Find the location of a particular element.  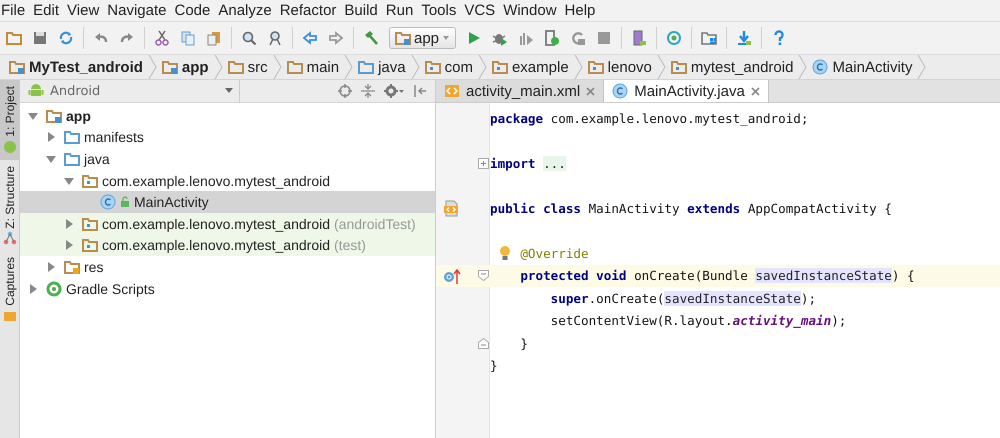

code-line: } is located at coordinates (494, 366).